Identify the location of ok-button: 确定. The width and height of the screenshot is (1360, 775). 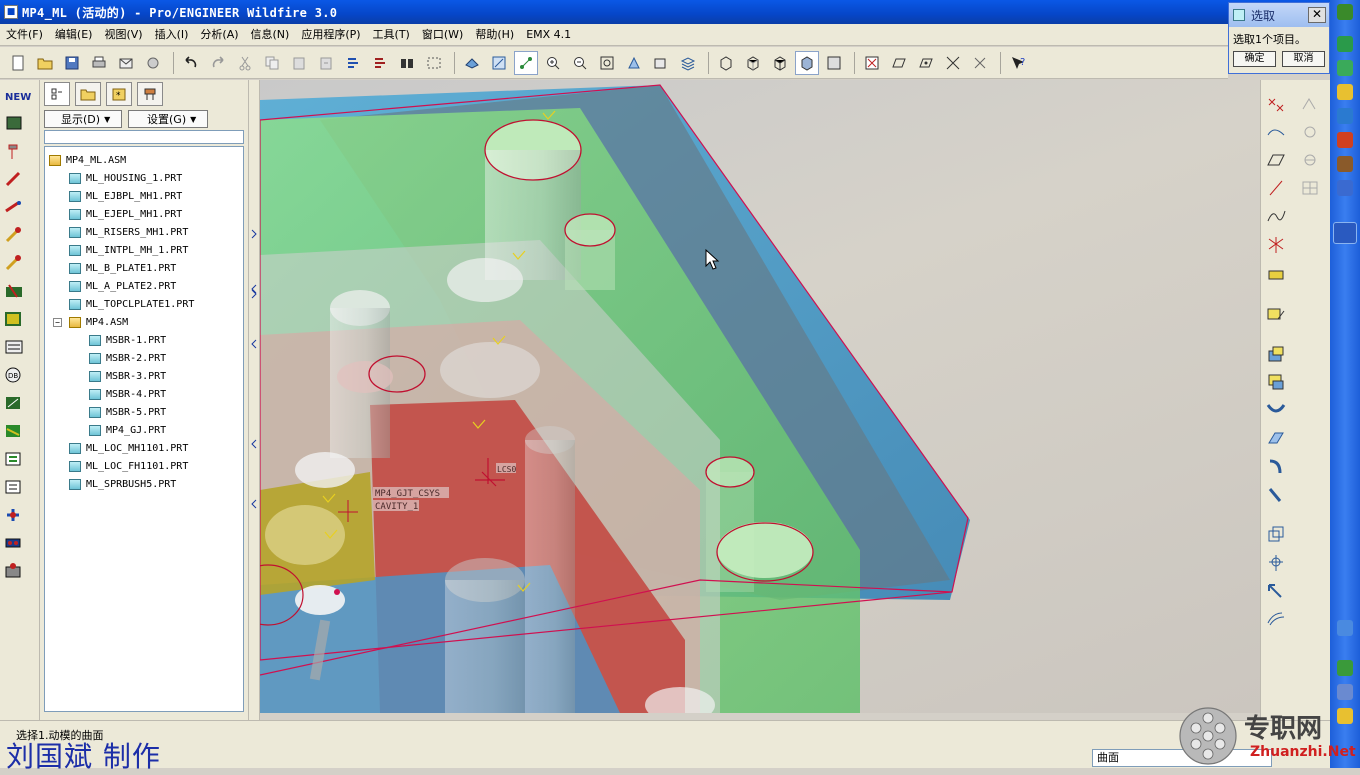
(1254, 59).